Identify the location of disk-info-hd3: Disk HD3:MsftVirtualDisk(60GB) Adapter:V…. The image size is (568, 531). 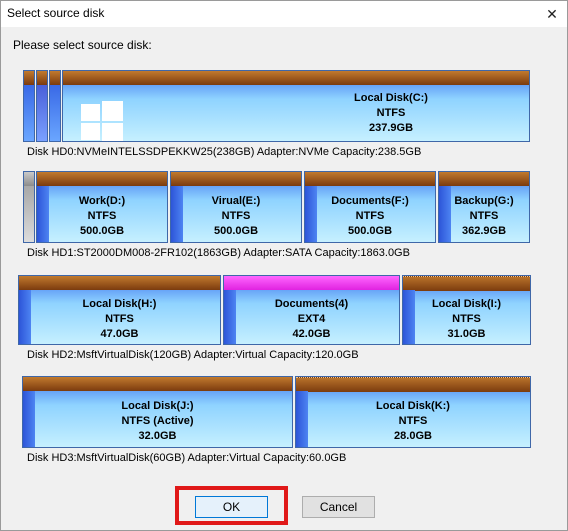
(187, 458).